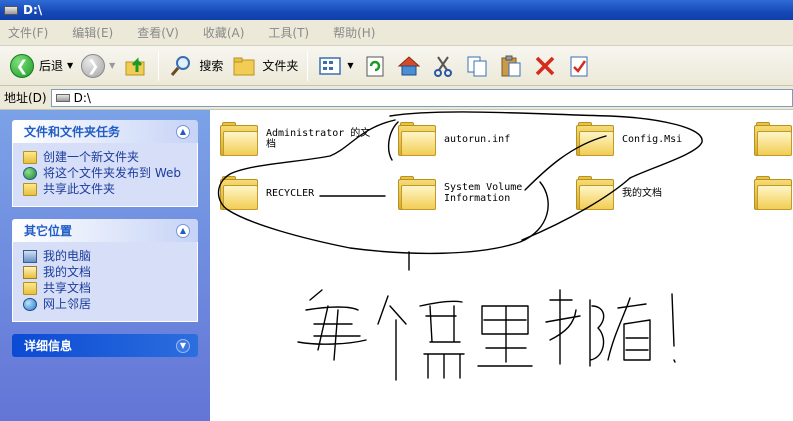  Describe the element at coordinates (112, 65) in the screenshot. I see `forward-dropdown-icon: ▼` at that location.